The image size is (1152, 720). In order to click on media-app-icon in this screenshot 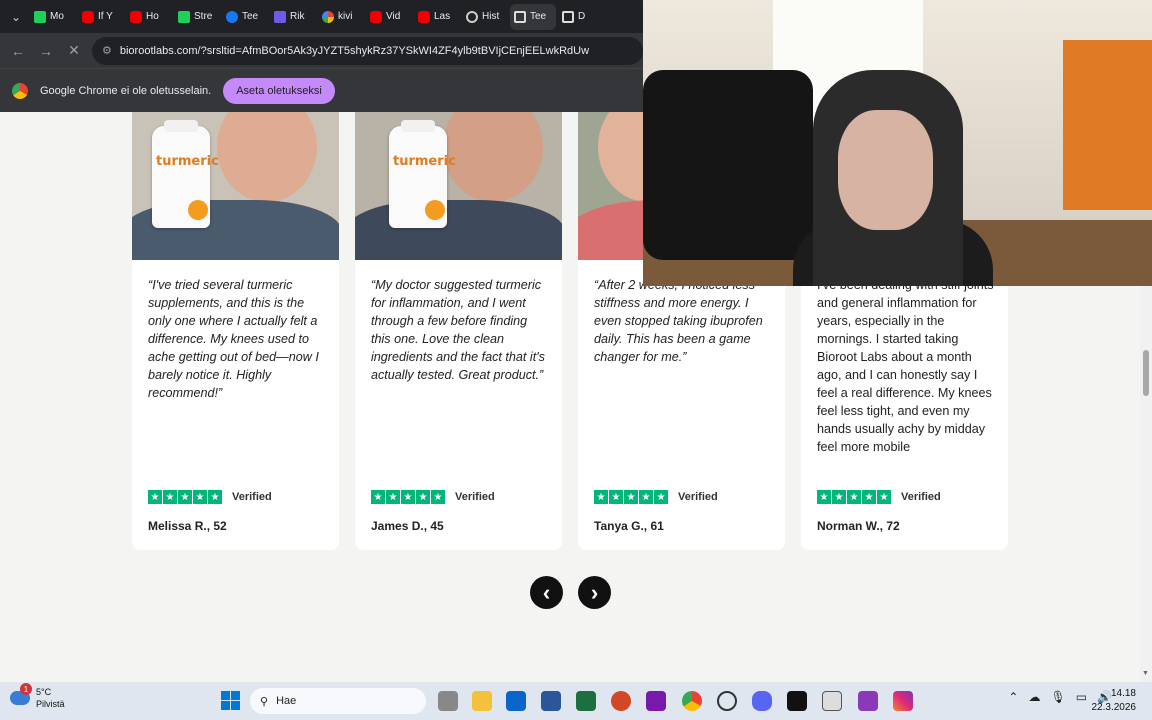, I will do `click(868, 701)`.